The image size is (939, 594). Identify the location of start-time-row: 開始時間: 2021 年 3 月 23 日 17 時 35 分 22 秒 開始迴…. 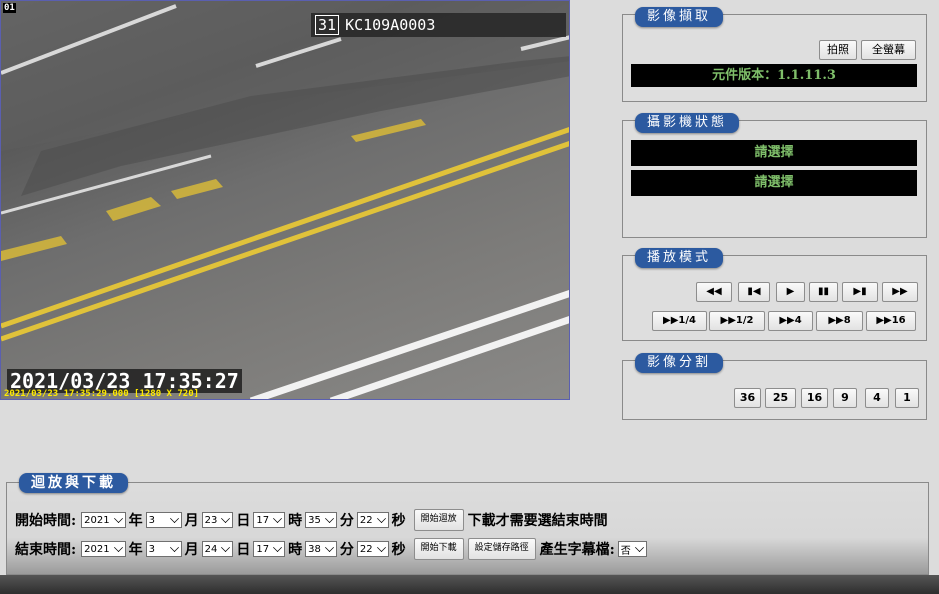
(311, 520).